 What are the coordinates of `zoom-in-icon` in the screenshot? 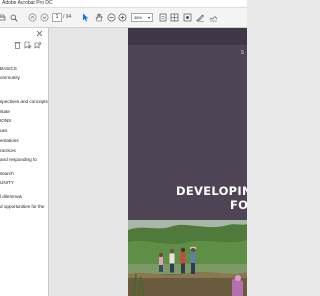 It's located at (122, 17).